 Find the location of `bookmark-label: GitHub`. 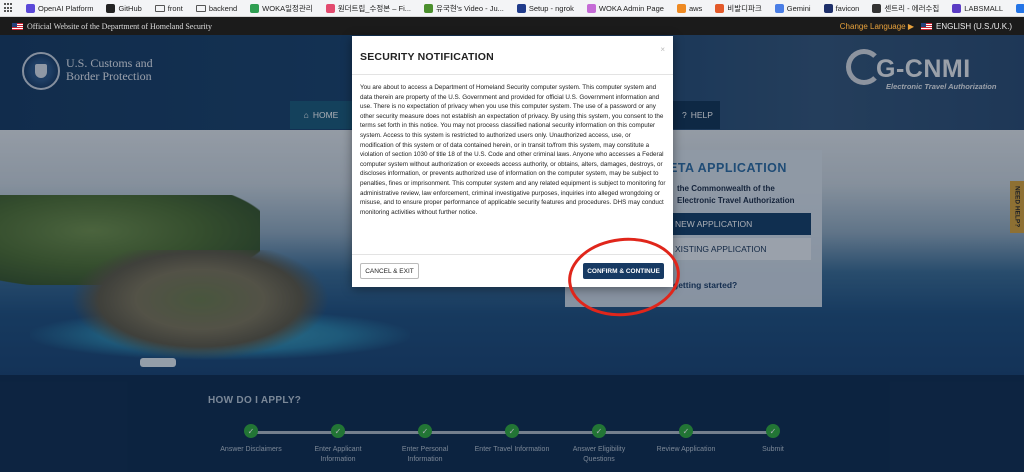

bookmark-label: GitHub is located at coordinates (130, 8).